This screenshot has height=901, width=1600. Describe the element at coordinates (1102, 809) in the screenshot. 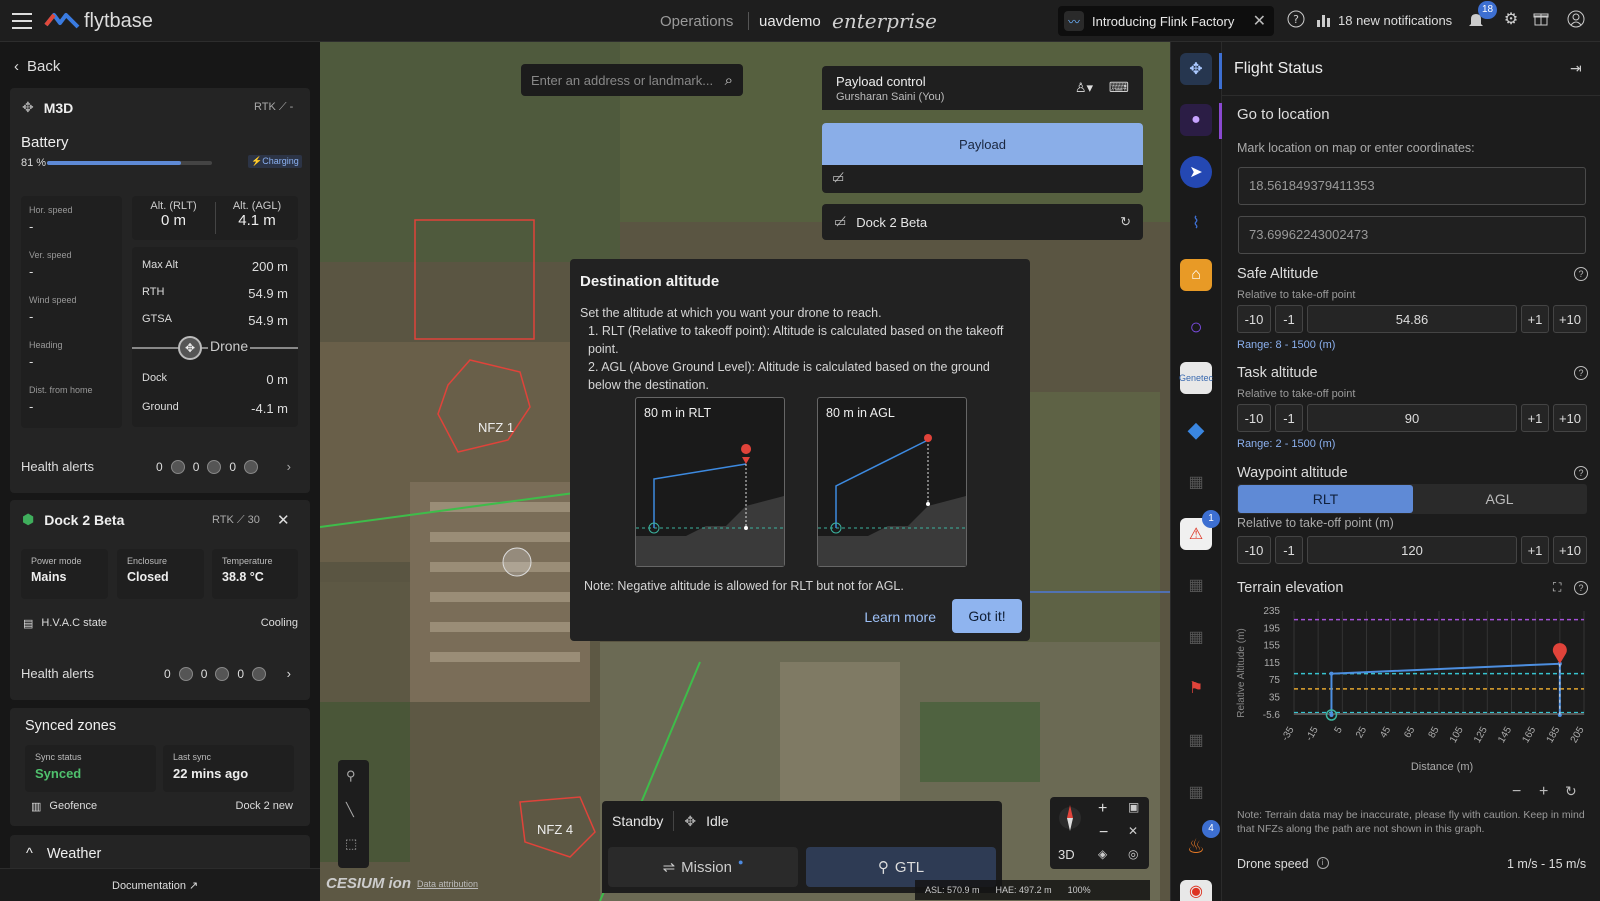

I see `zoom-in-icon: +` at that location.